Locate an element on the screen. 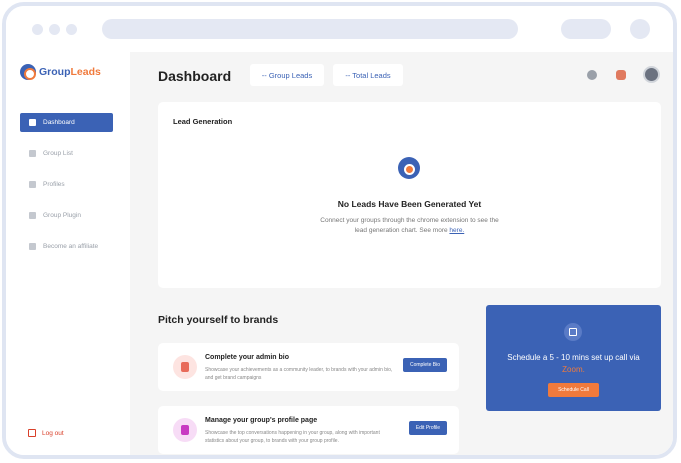 This screenshot has width=681, height=463. dashboard-icon is located at coordinates (32, 122).